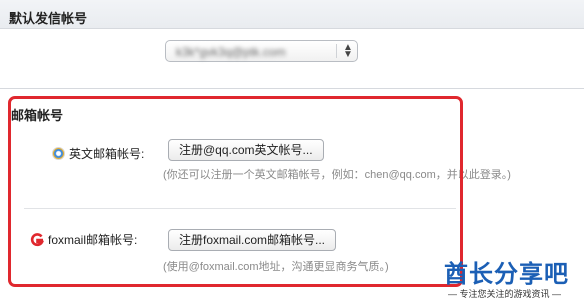 This screenshot has width=584, height=300. I want to click on default-sender-header, so click(292, 14).